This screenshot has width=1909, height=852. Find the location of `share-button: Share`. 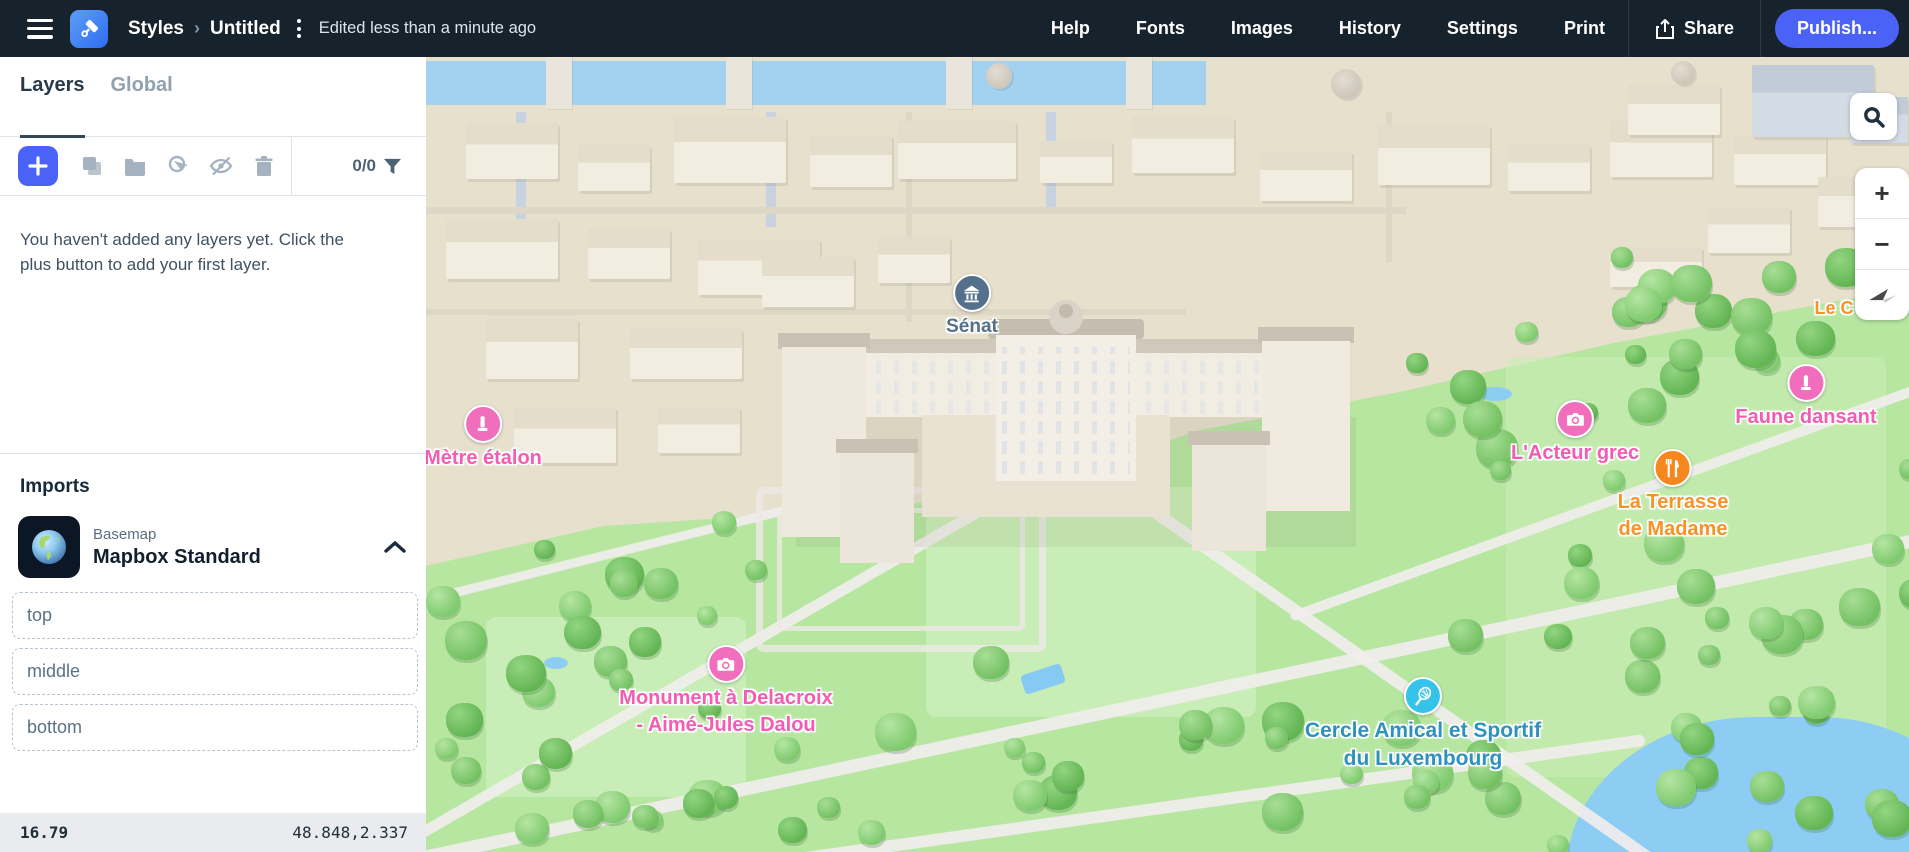

share-button: Share is located at coordinates (1694, 28).